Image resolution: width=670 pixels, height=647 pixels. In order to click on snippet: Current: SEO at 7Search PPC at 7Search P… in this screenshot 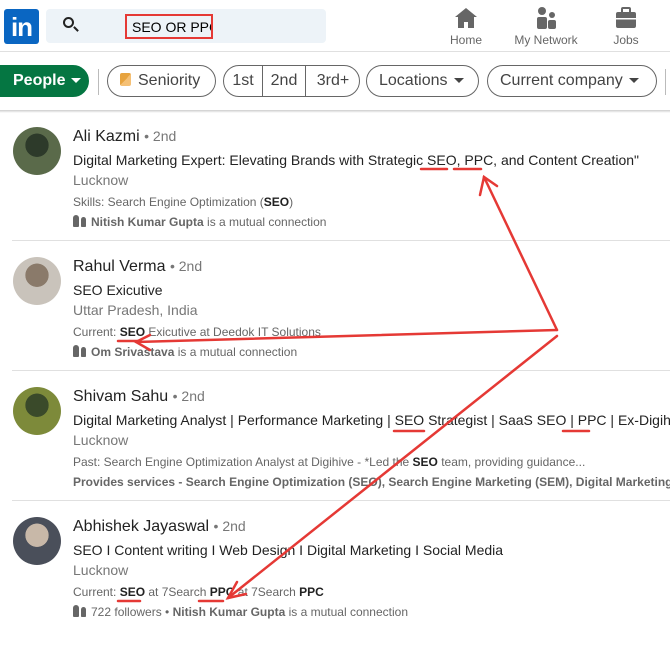, I will do `click(371, 592)`.